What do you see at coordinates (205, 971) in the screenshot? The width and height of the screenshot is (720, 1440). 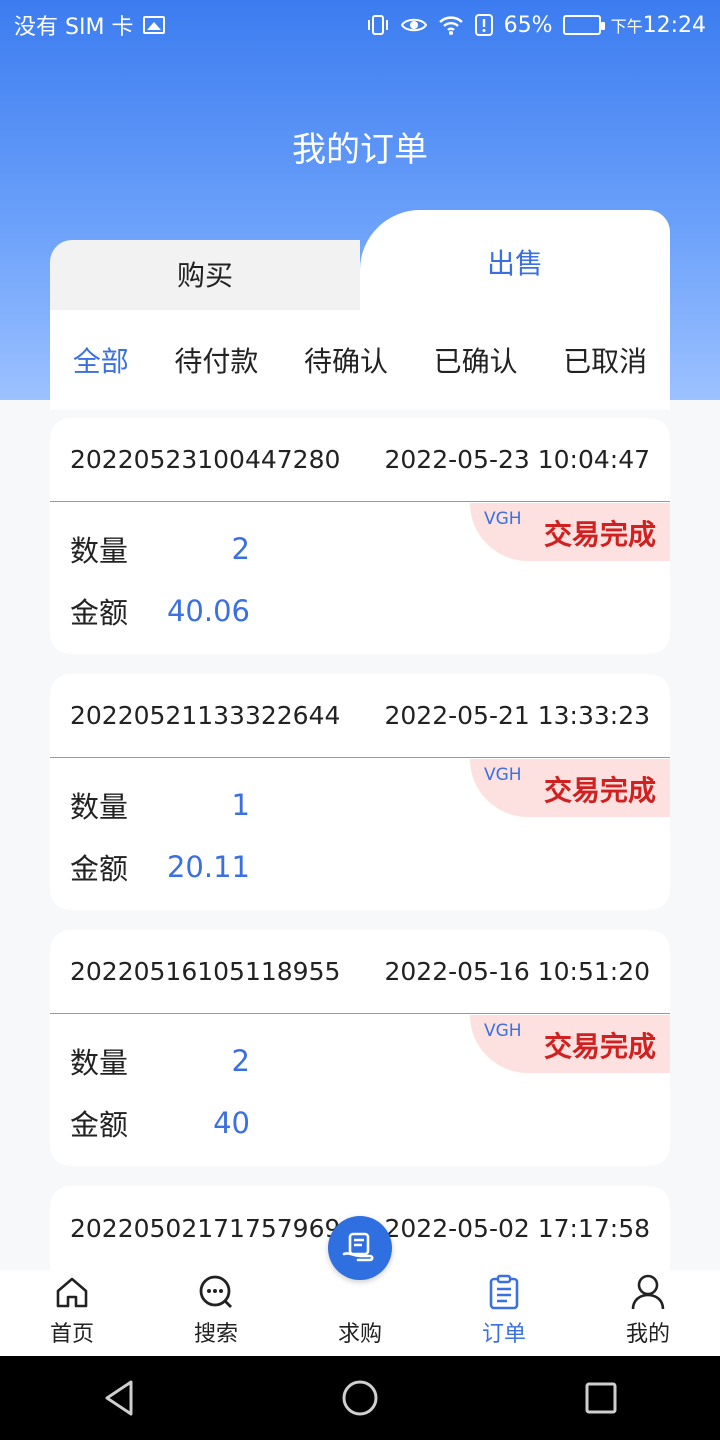 I see `order-id: 20220516105118955` at bounding box center [205, 971].